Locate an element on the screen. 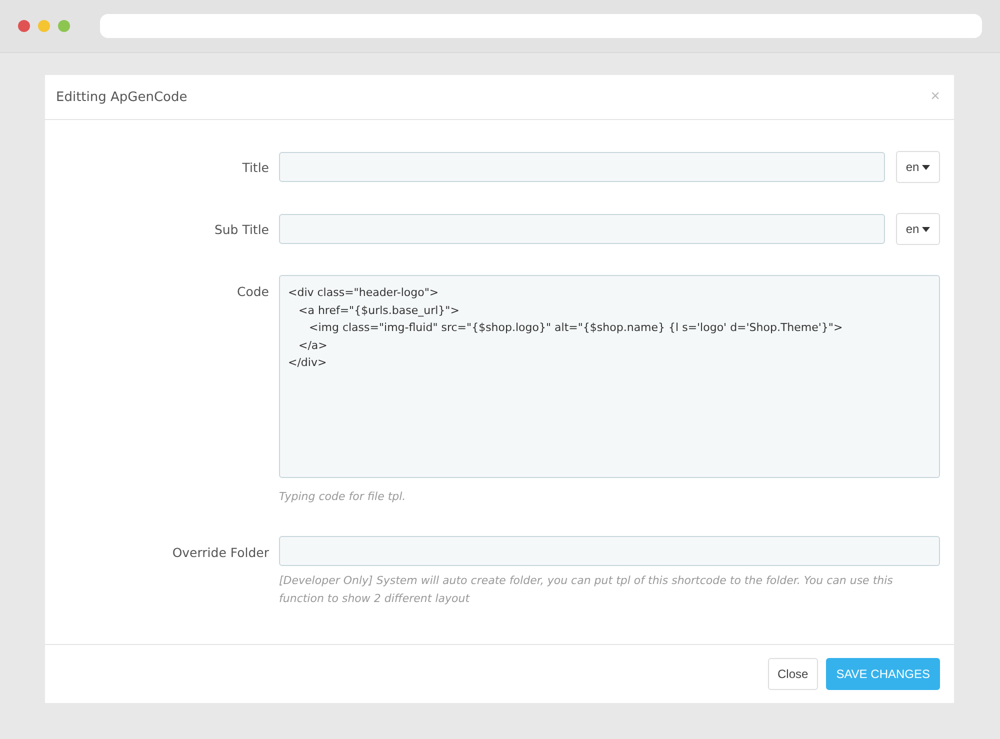 The image size is (1000, 739). modal-title: Editting ApGenCode is located at coordinates (122, 97).